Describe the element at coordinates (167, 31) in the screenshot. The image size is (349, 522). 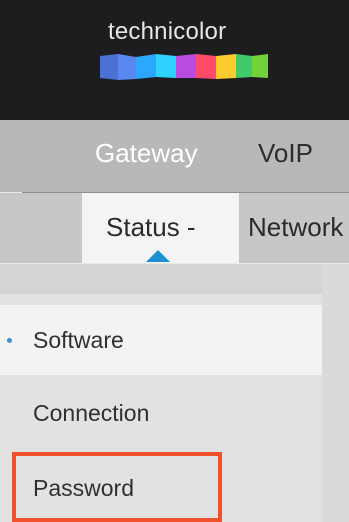
I see `brand-name: technicolor` at that location.